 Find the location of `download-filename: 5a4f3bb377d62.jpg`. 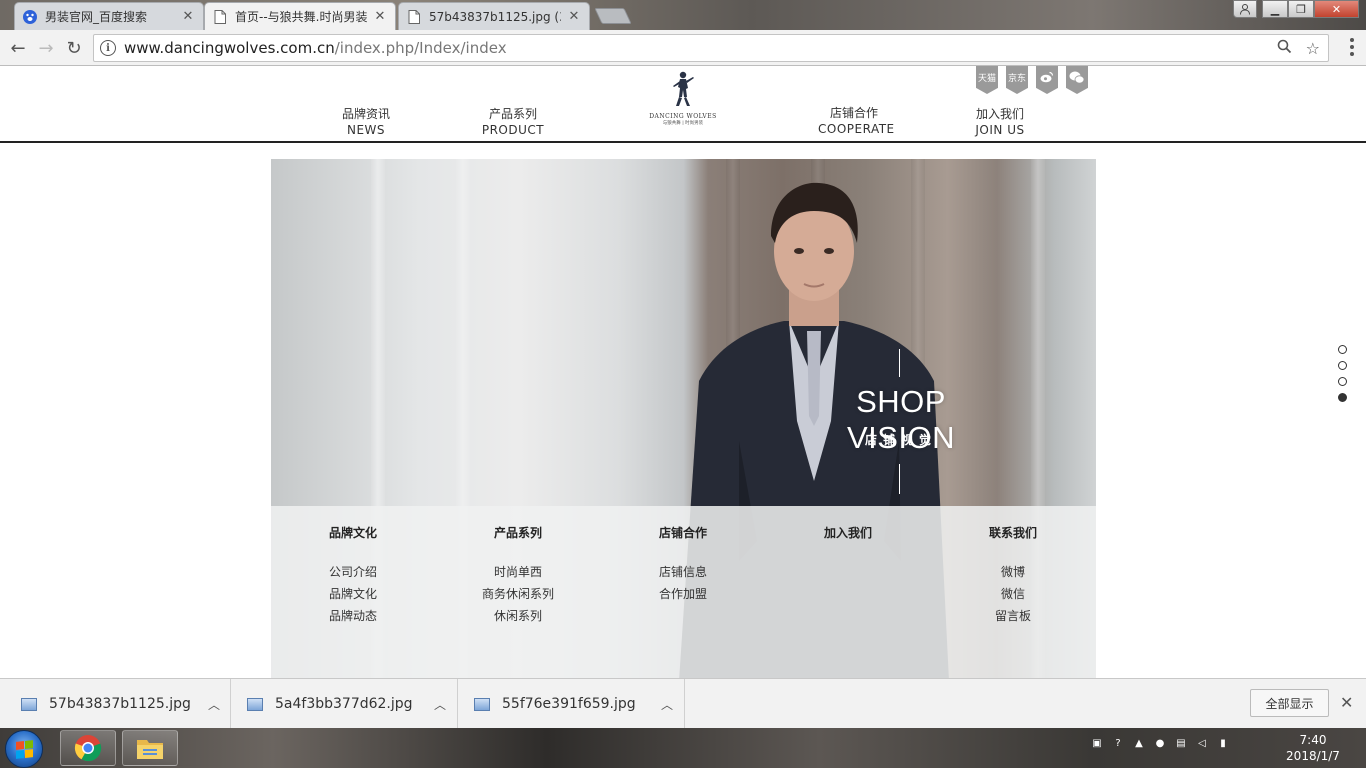

download-filename: 5a4f3bb377d62.jpg is located at coordinates (344, 704).